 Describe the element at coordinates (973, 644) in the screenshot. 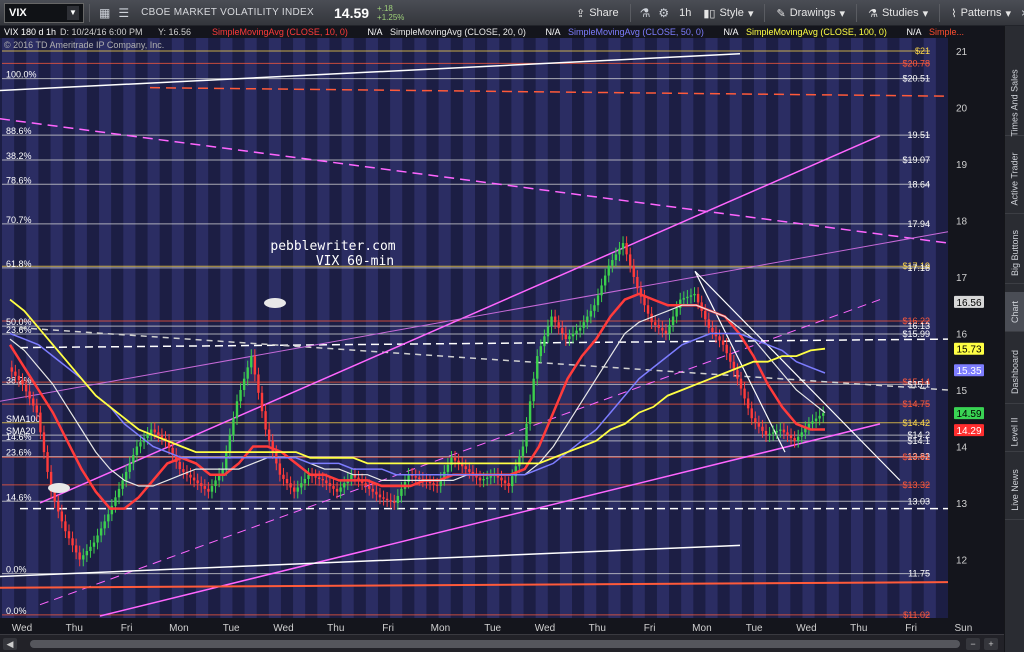

I see `zoom-out-icon: −` at that location.